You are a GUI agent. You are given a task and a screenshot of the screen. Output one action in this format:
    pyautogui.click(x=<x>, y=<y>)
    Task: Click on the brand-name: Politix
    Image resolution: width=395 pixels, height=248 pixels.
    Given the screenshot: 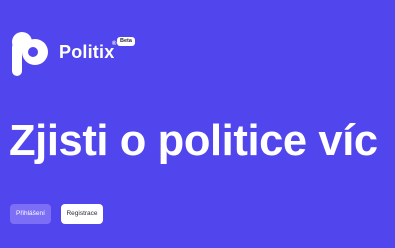 What is the action you would take?
    pyautogui.click(x=87, y=52)
    